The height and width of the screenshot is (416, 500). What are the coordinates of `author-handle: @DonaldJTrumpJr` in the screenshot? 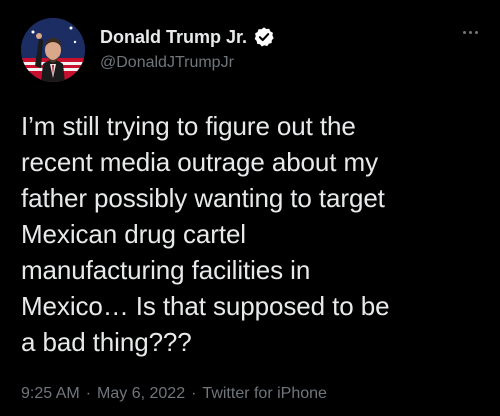 It's located at (167, 63).